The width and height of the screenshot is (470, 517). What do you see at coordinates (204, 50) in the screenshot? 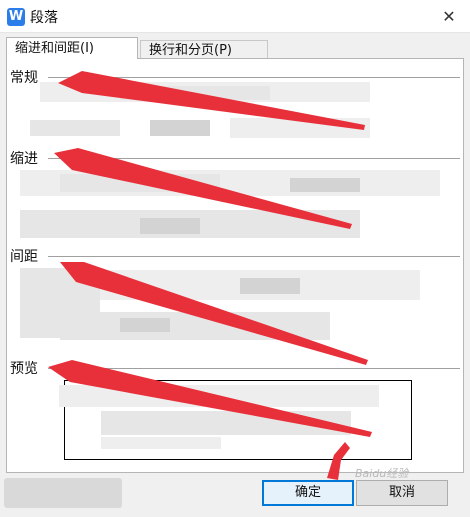
I see `tab-line-page-breaks: 换行和分页(P)` at bounding box center [204, 50].